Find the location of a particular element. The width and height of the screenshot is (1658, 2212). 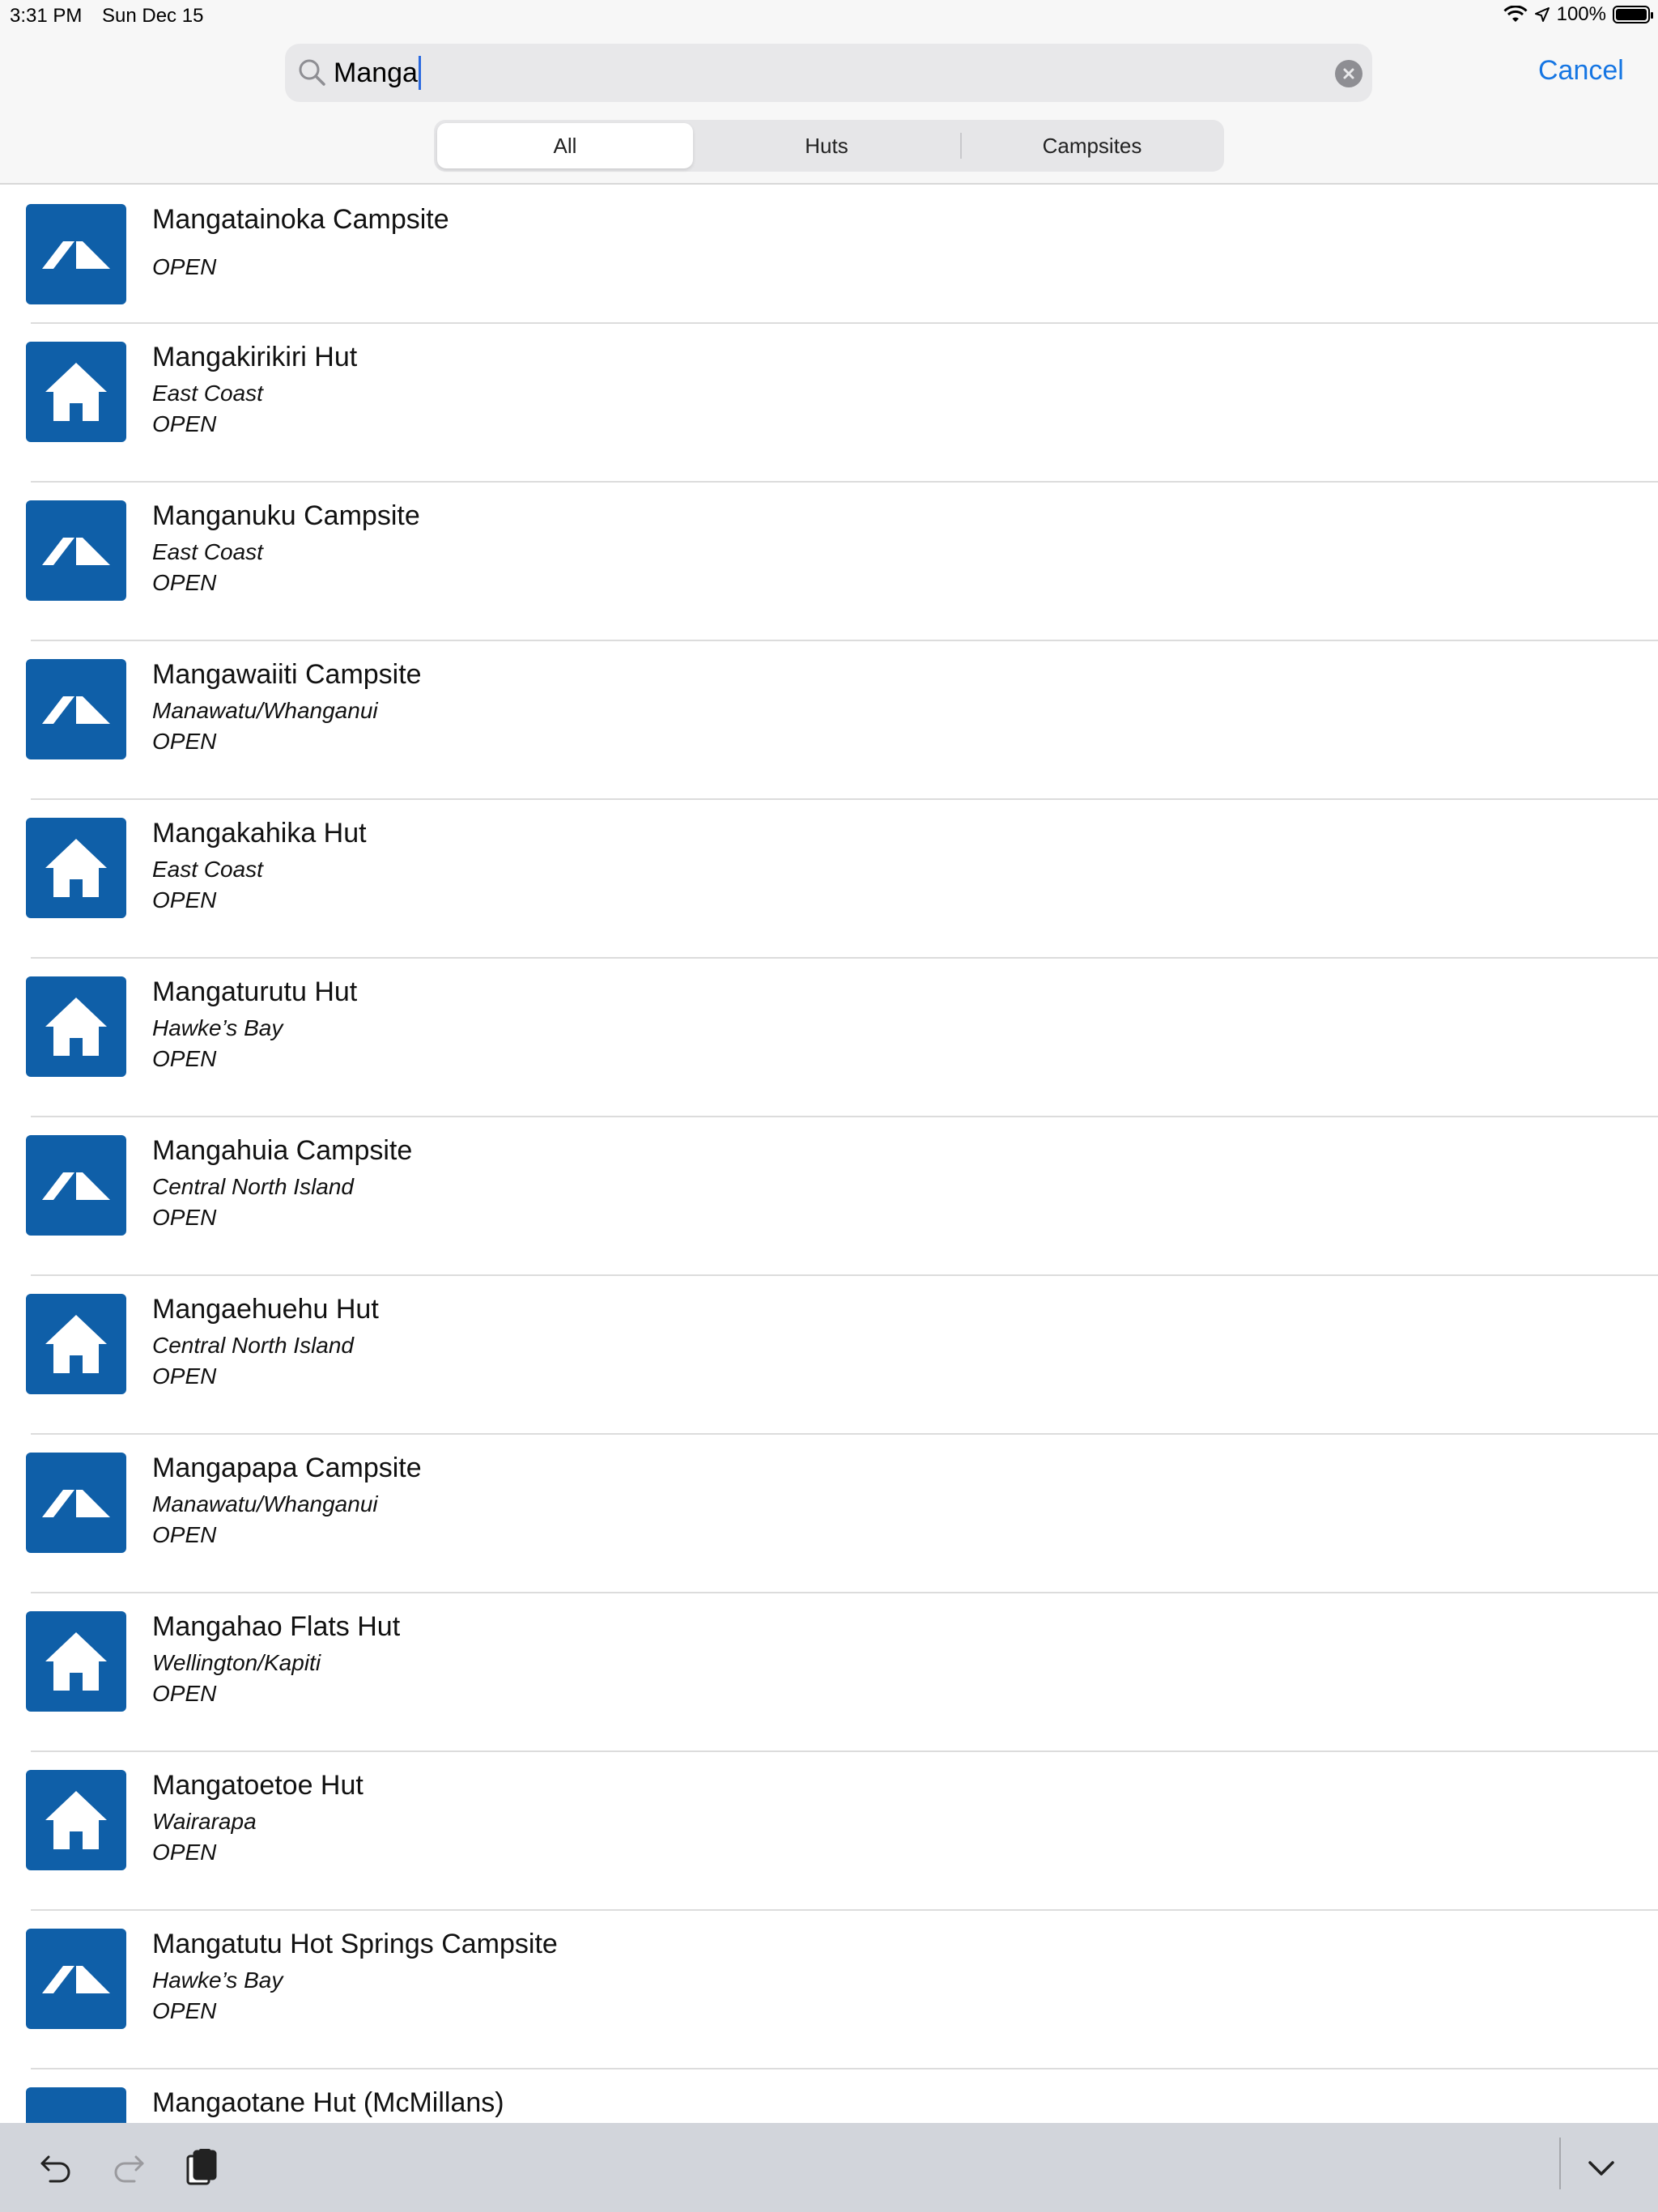

paste-icon is located at coordinates (201, 2167).